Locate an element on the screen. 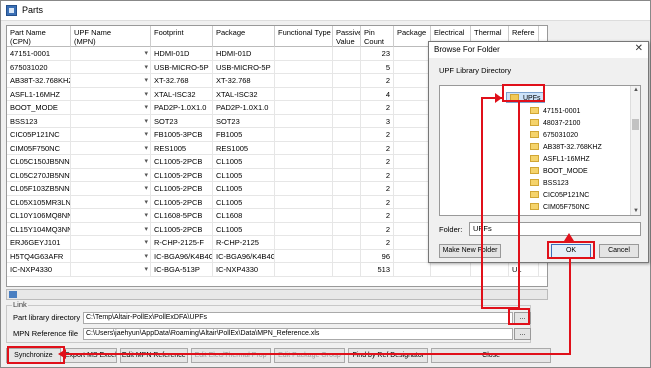 This screenshot has width=651, height=368. tree-item: BOOT_MODE is located at coordinates (559, 171).